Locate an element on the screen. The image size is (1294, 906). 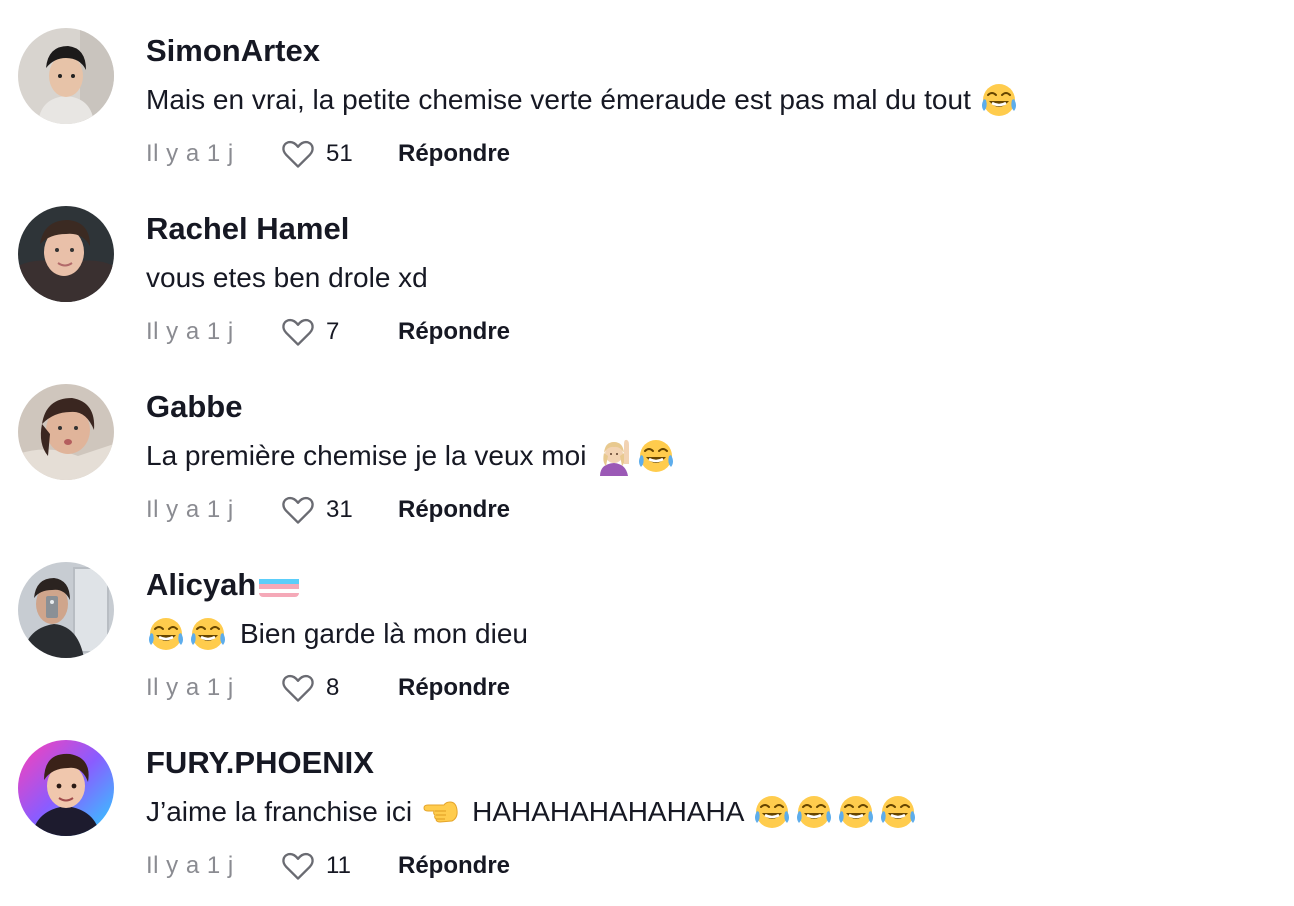
transgender-flag-icon is located at coordinates (279, 585).